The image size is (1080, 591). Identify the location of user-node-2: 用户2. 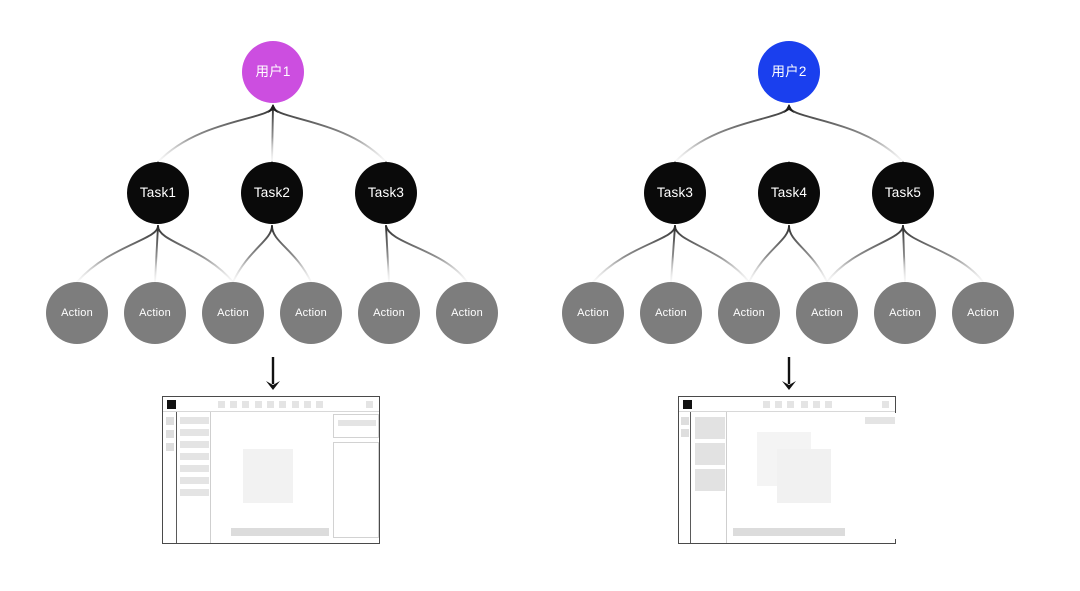
(789, 72).